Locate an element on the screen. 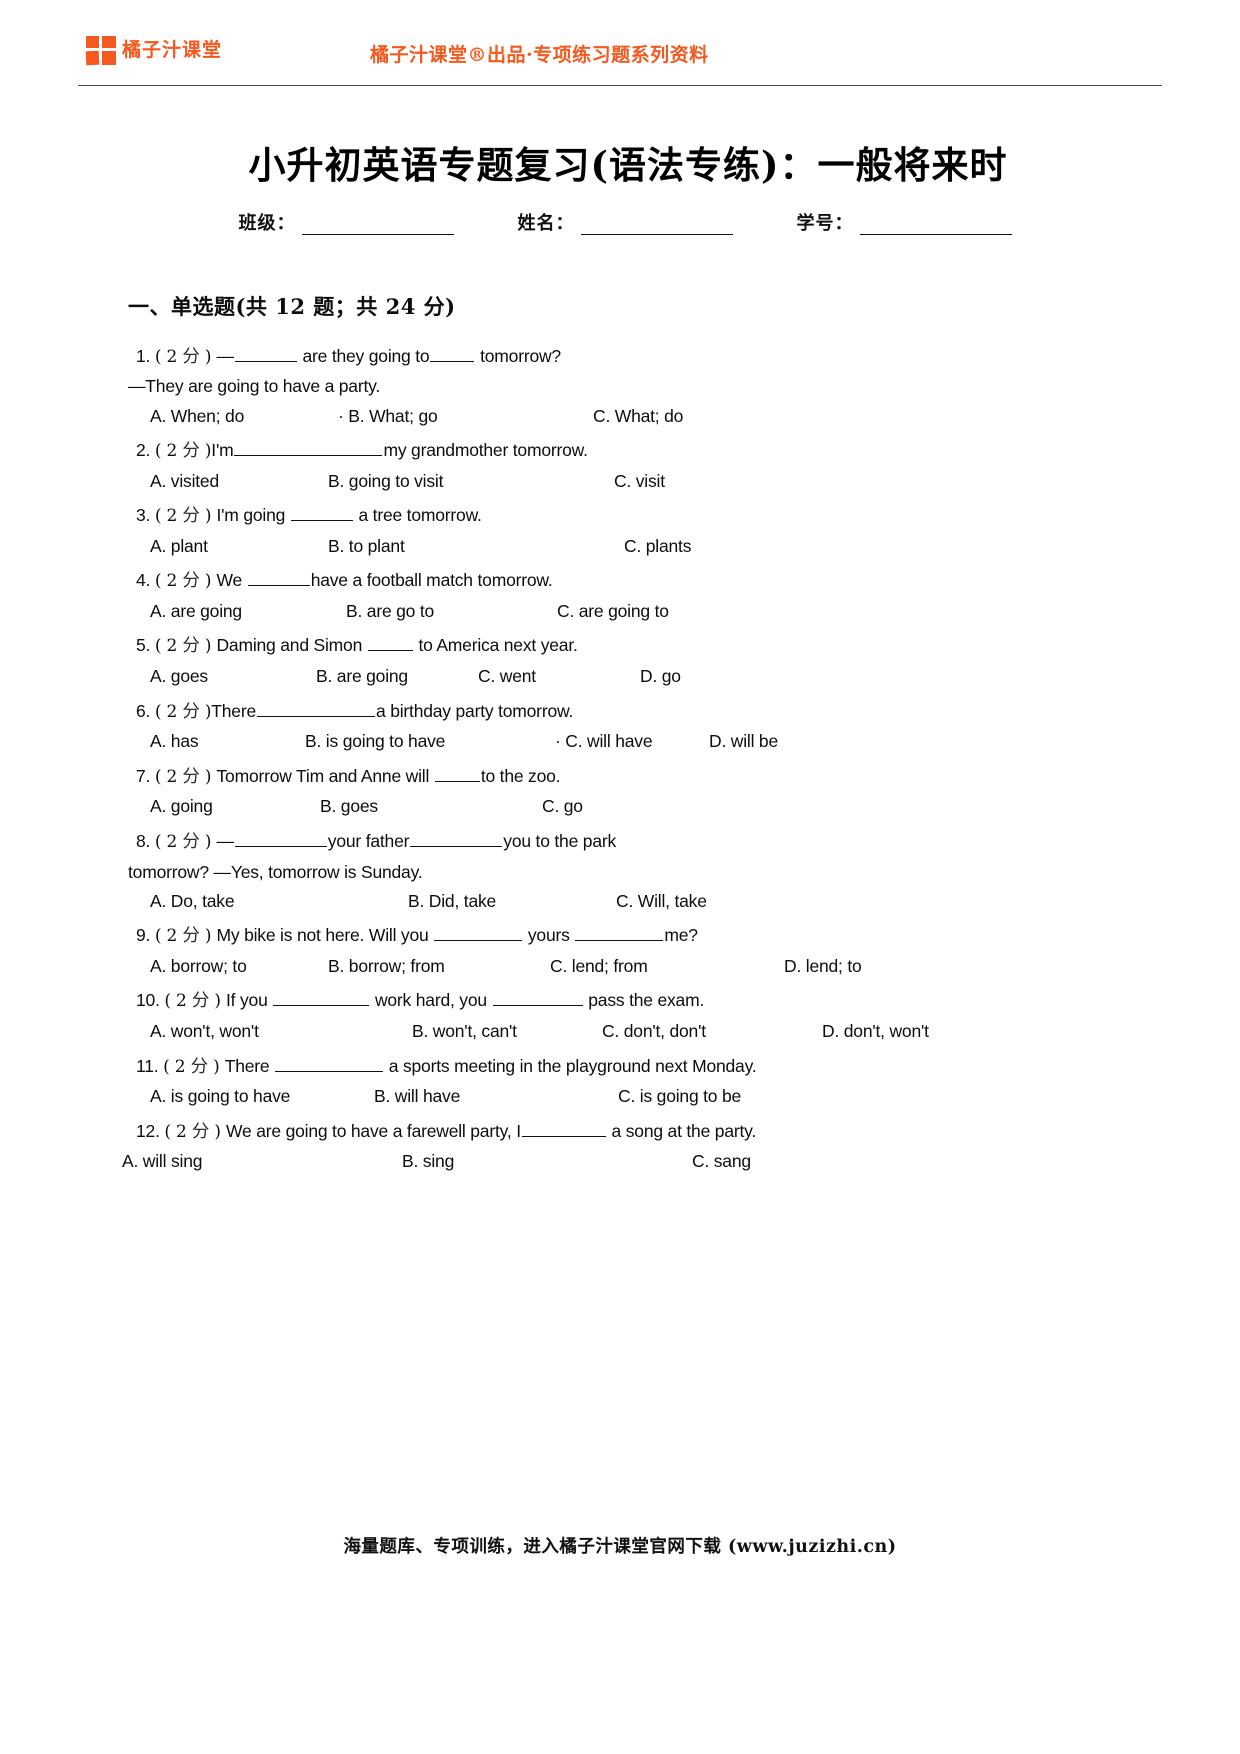 This screenshot has height=1754, width=1240. option-choice: C. What; do is located at coordinates (638, 416).